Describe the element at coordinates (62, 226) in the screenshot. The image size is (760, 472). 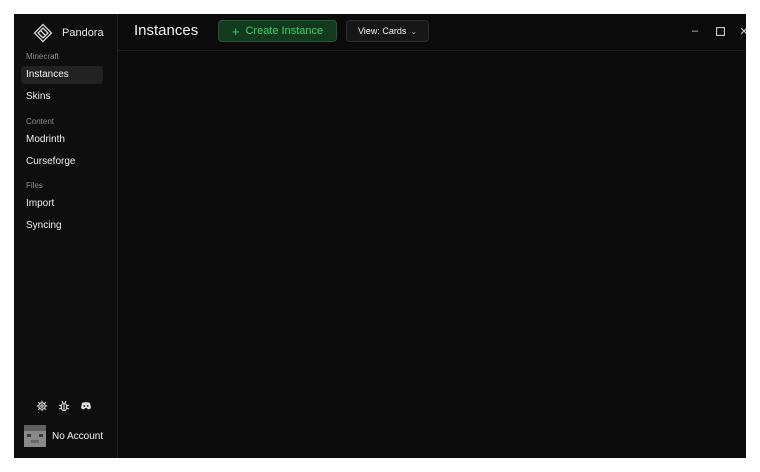
I see `sidebar-item-syncing: Syncing` at that location.